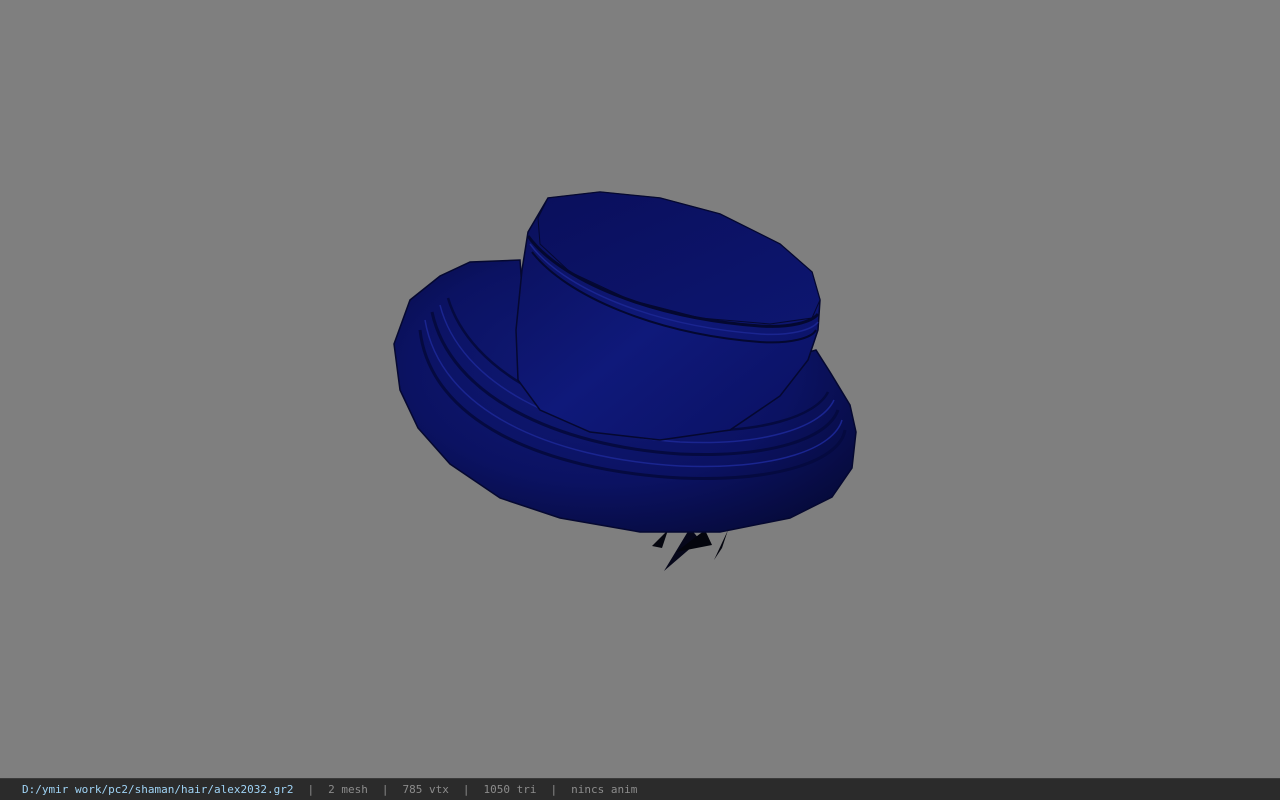 Image resolution: width=1280 pixels, height=800 pixels. Describe the element at coordinates (510, 789) in the screenshot. I see `triangle-count-label: 1050 tri` at that location.